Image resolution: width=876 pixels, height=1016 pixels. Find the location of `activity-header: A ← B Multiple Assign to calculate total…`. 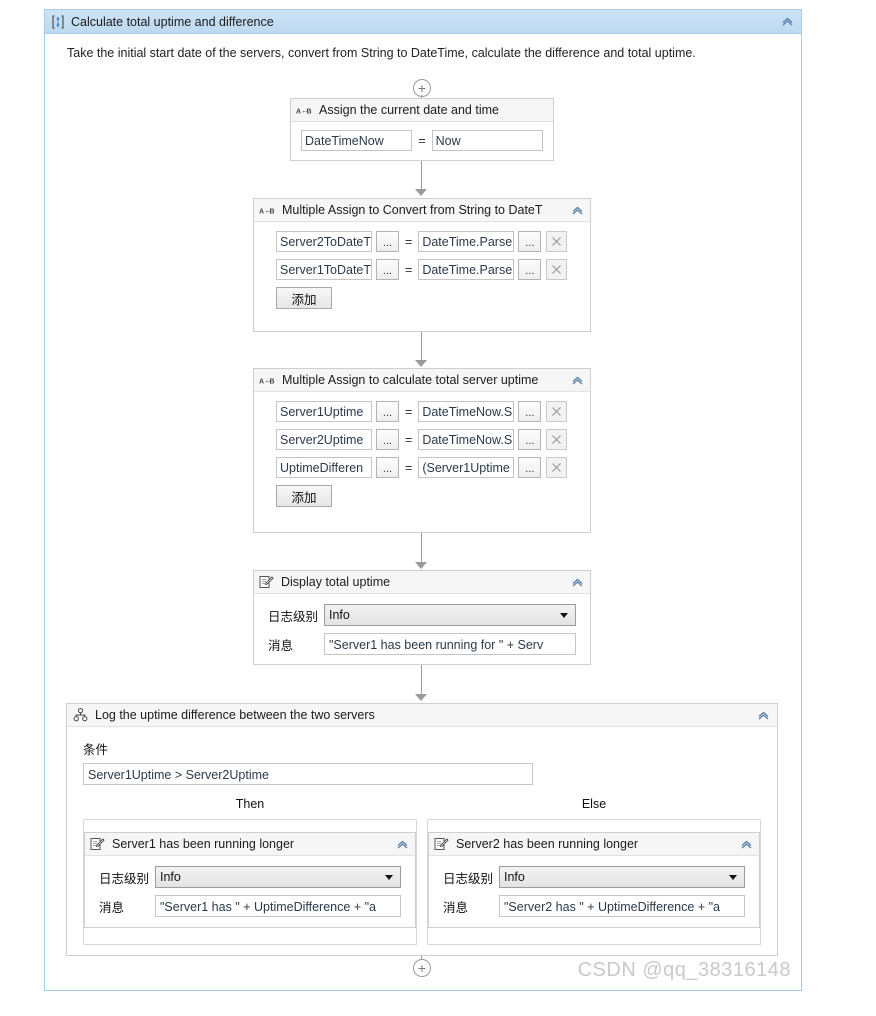

activity-header: A ← B Multiple Assign to calculate total… is located at coordinates (422, 380).